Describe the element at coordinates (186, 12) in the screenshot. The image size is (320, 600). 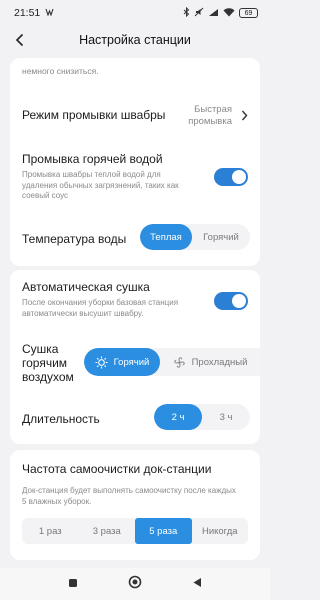
I see `bluetooth-icon` at that location.